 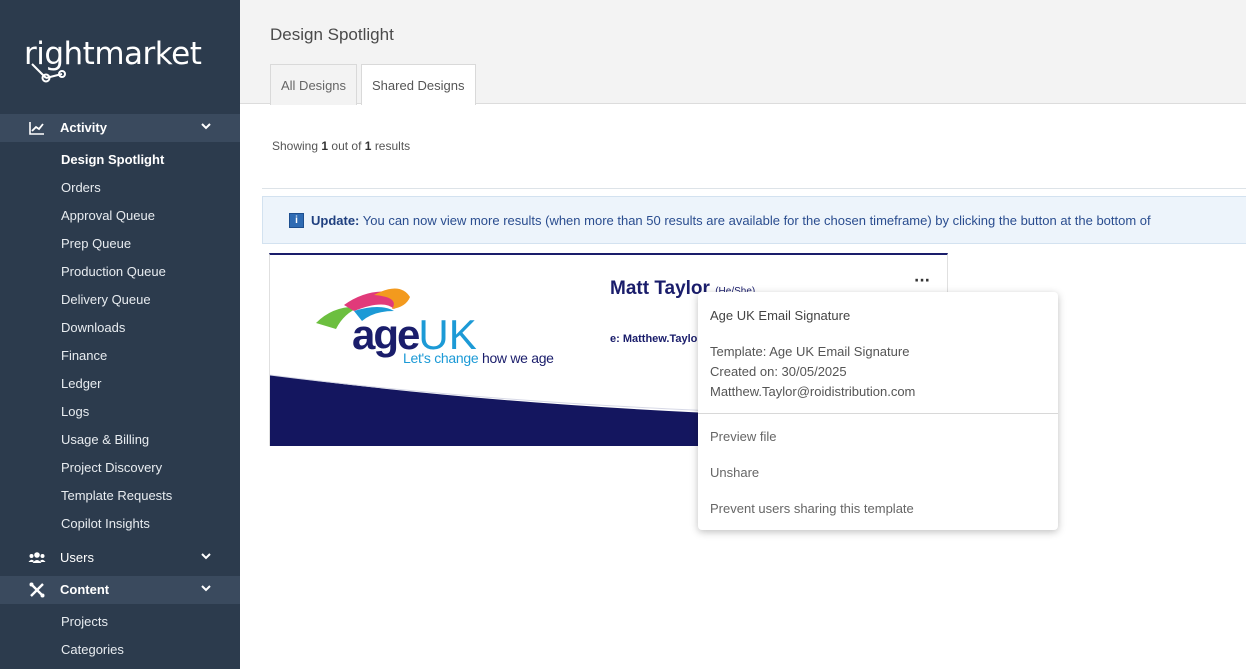 What do you see at coordinates (112, 159) in the screenshot?
I see `sidebar-item-design-spotlight: Design Spotlight` at bounding box center [112, 159].